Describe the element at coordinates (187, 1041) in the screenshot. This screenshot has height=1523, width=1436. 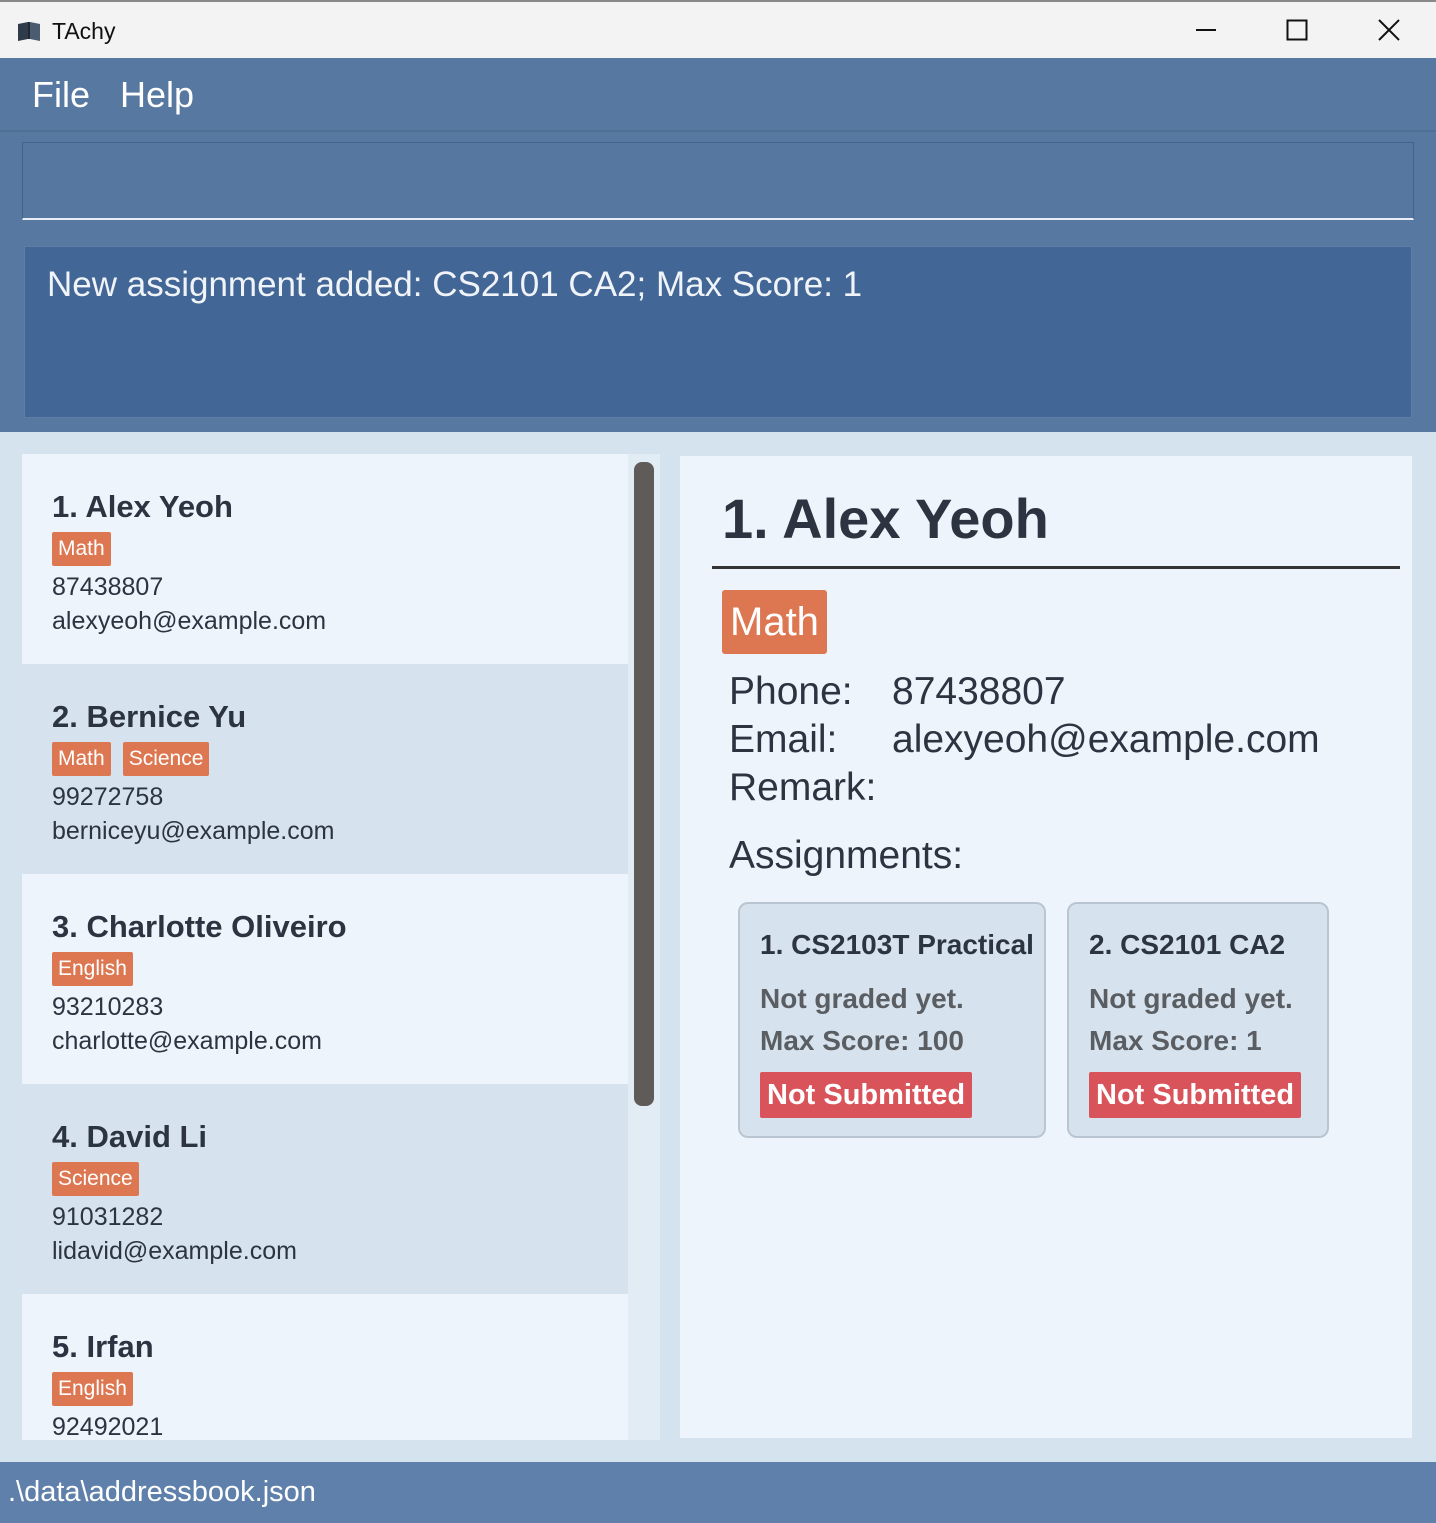
I see `person-email: charlotte@example.com` at that location.